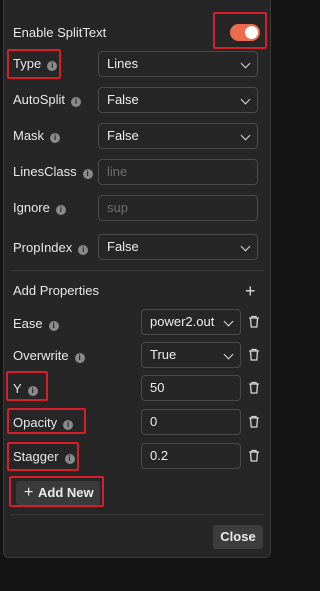 Image resolution: width=320 pixels, height=591 pixels. What do you see at coordinates (47, 100) in the screenshot?
I see `autosplit-label: AutoSplit i` at bounding box center [47, 100].